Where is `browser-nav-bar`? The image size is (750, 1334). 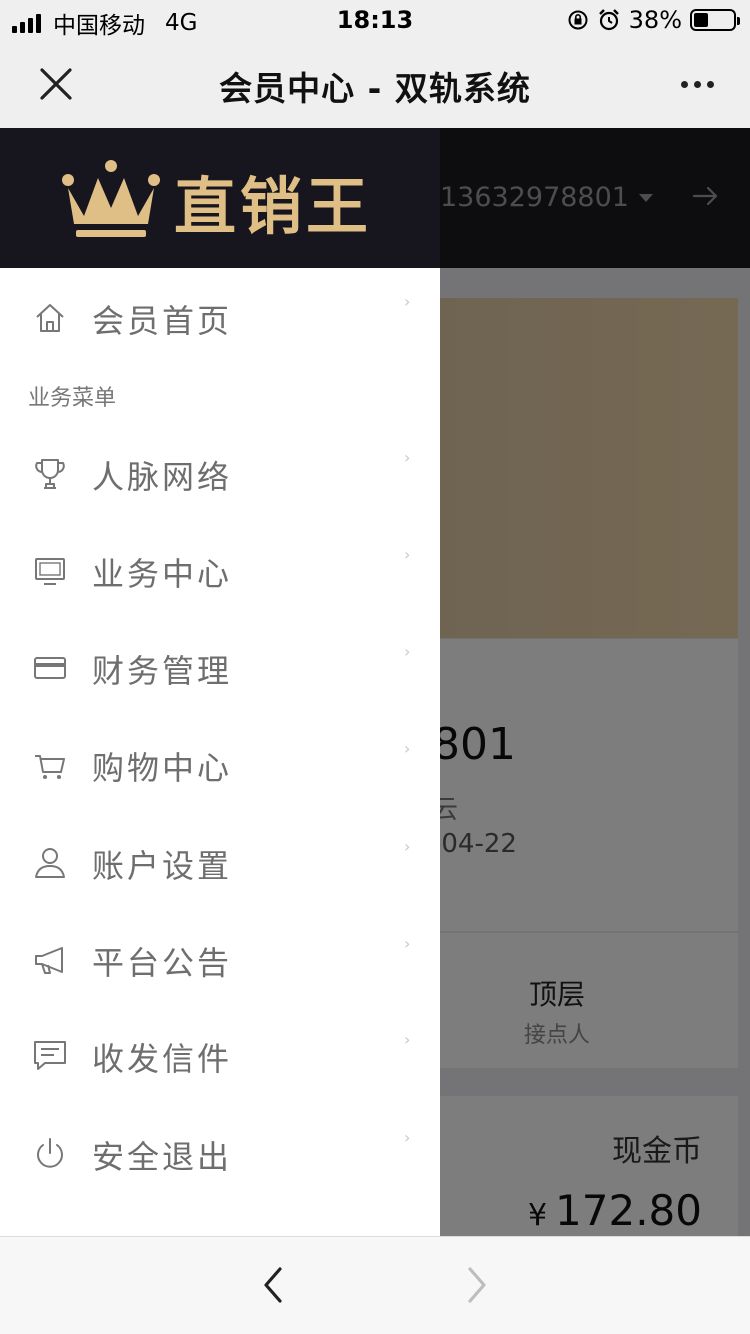
browser-nav-bar is located at coordinates (375, 1285).